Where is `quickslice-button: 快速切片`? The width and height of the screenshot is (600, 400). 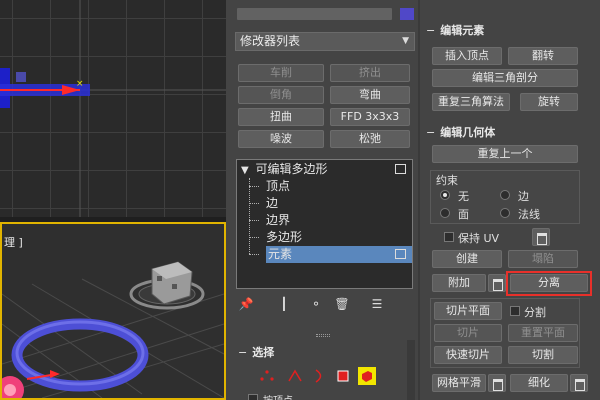
quickslice-button: 快速切片 is located at coordinates (468, 355).